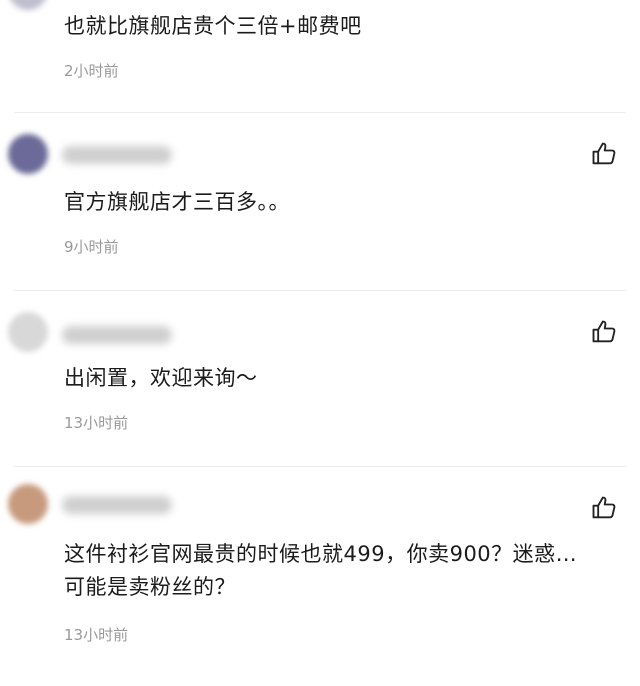 This screenshot has width=640, height=686. I want to click on comment-time: 2小时前, so click(91, 71).